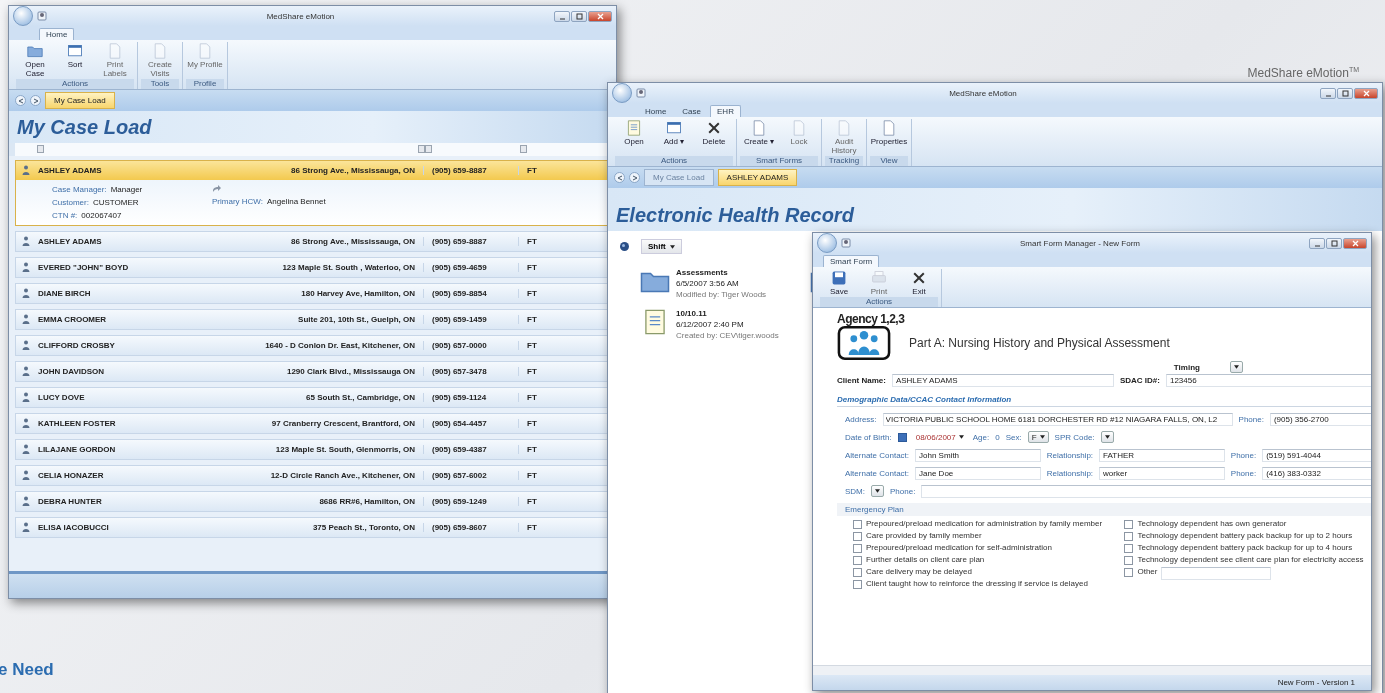 Image resolution: width=1385 pixels, height=693 pixels. What do you see at coordinates (312, 423) in the screenshot?
I see `case-row: KATHLEEN FOSTER 97 Cranberry Crescent, Brantford, ON (905) 654-4457 FT` at bounding box center [312, 423].